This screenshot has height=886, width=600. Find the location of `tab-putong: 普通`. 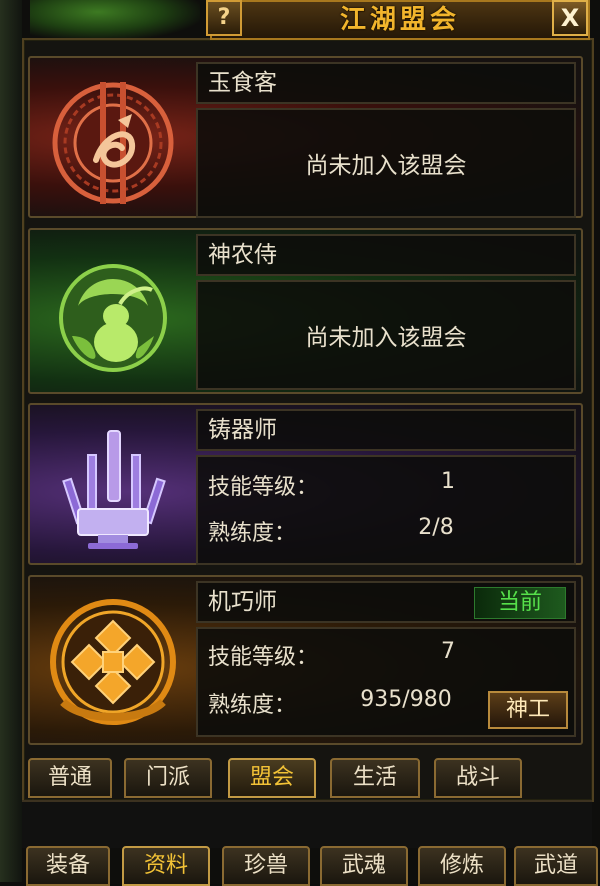

tab-putong: 普通 is located at coordinates (70, 778).